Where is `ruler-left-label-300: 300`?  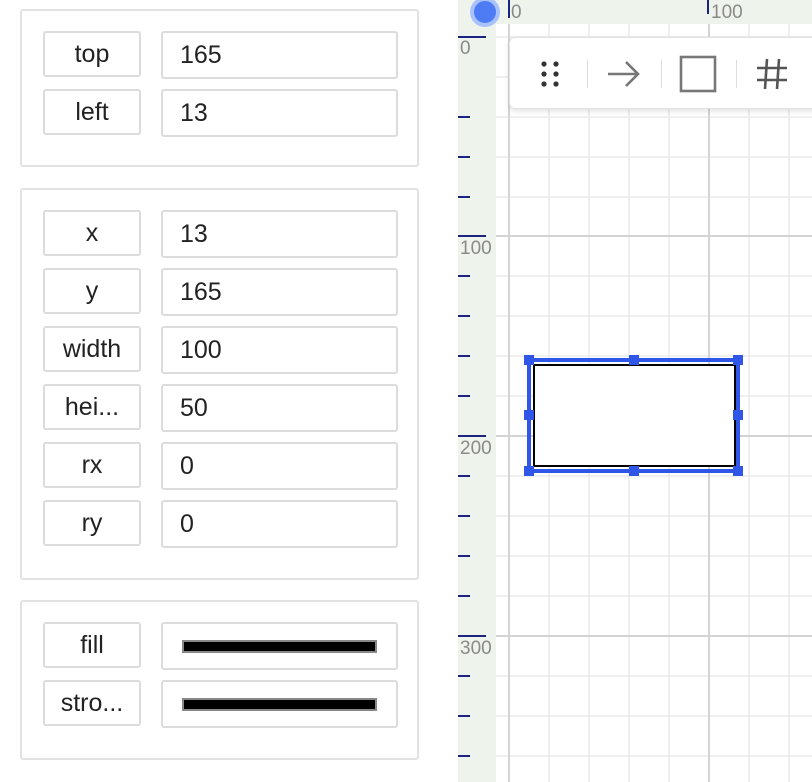 ruler-left-label-300: 300 is located at coordinates (476, 648).